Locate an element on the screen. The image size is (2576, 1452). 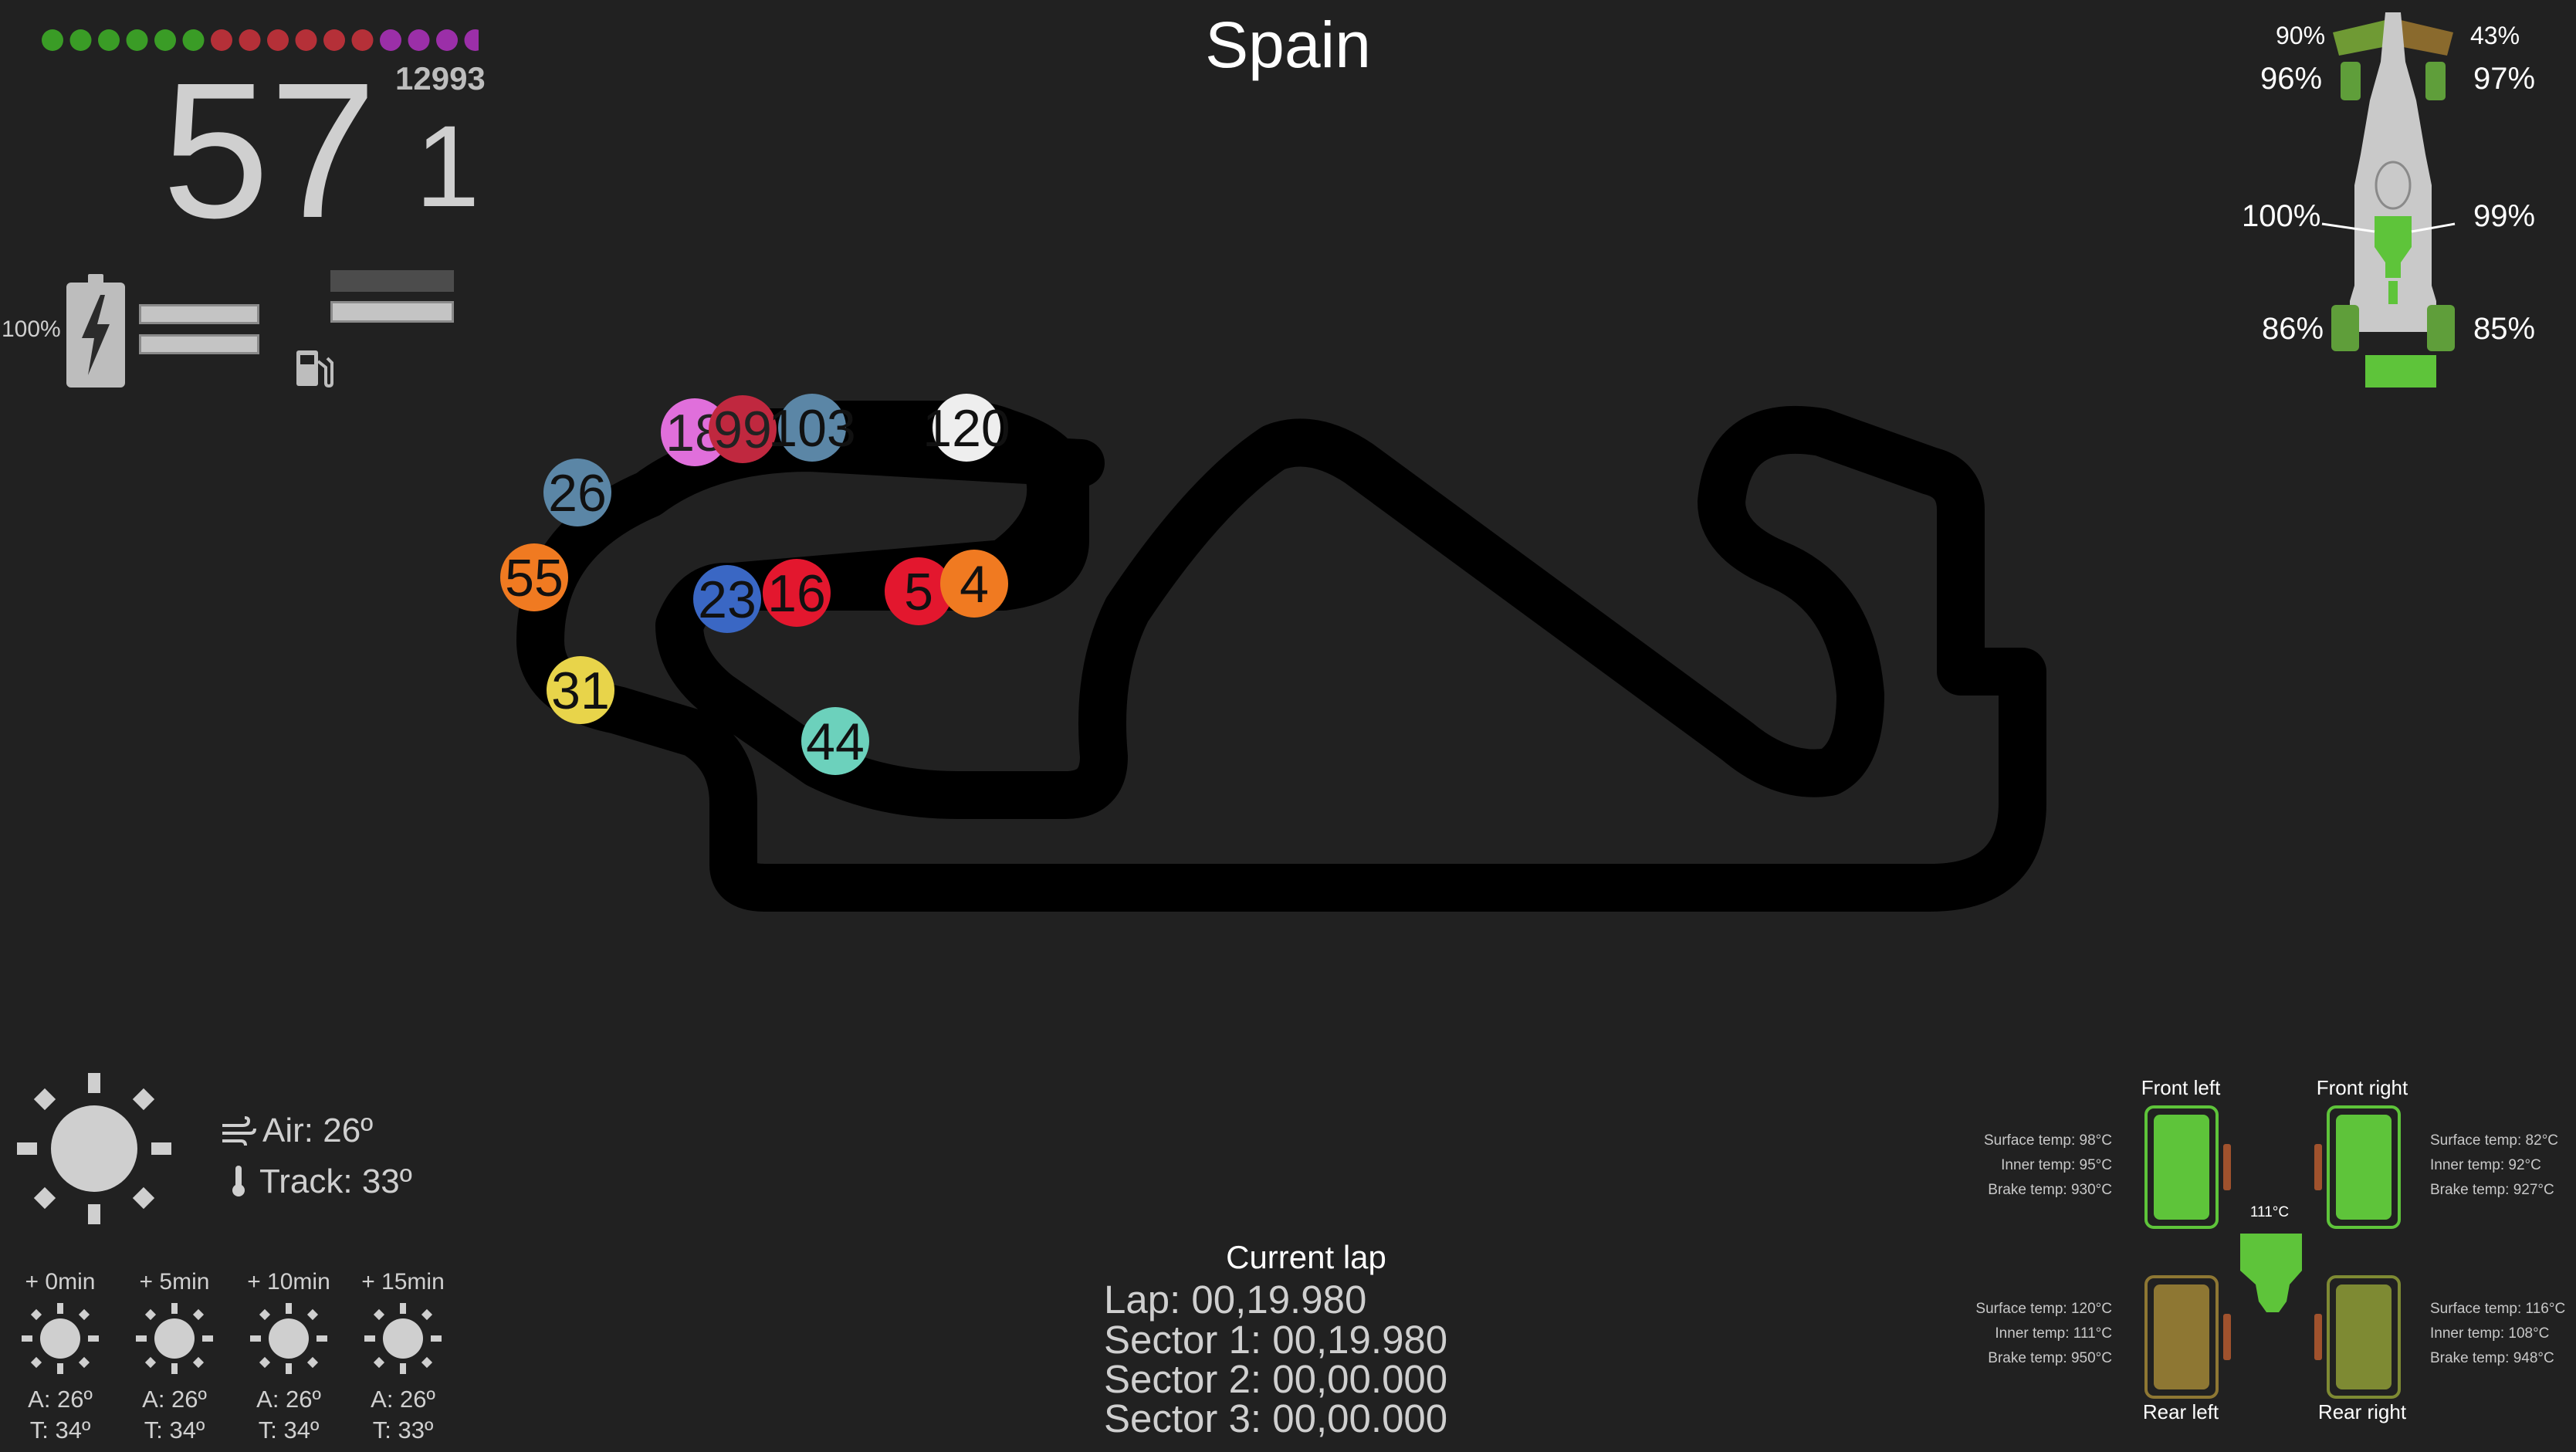
track-temperature: Track: 33º is located at coordinates (335, 1181).